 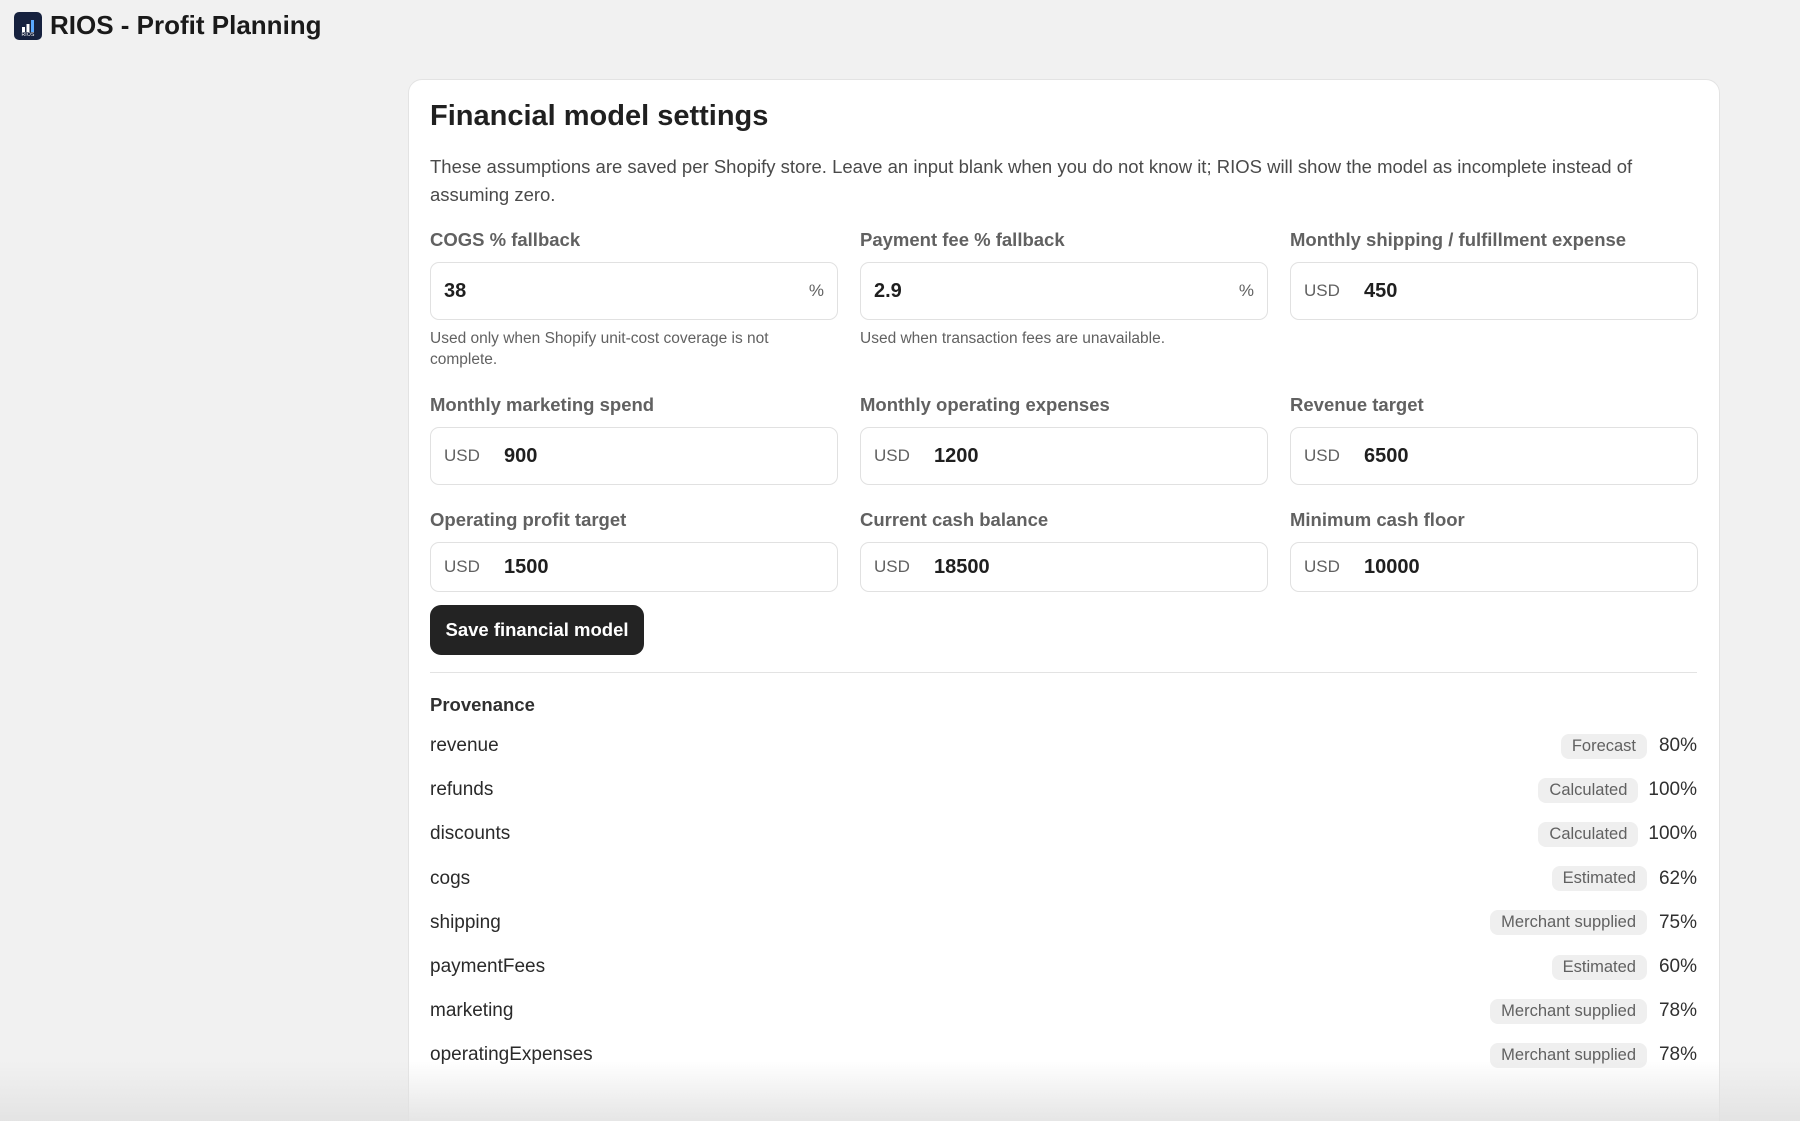 What do you see at coordinates (962, 239) in the screenshot?
I see `payment-fee-label: Payment fee % fallback` at bounding box center [962, 239].